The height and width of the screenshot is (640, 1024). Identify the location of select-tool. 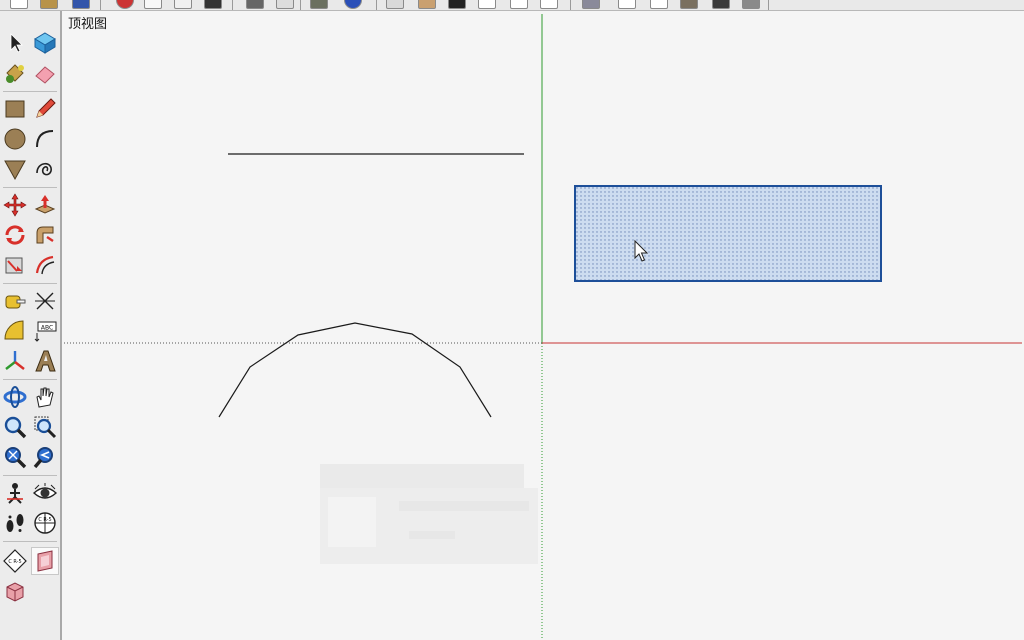
(15, 43).